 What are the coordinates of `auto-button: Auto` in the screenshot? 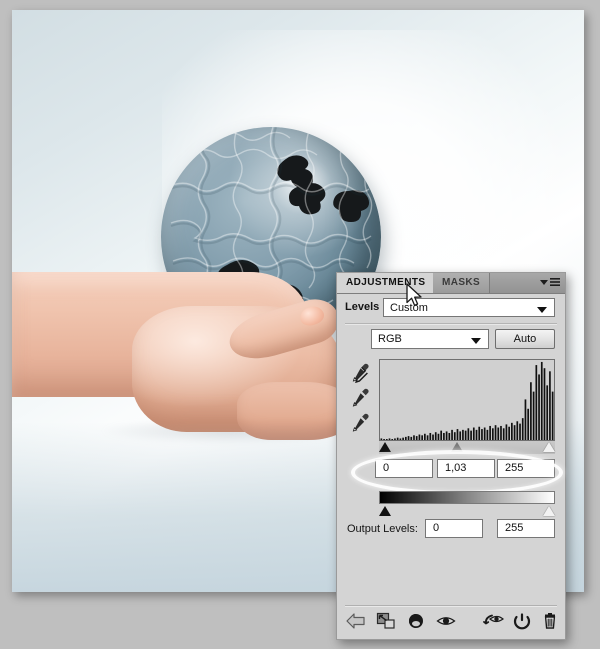 It's located at (525, 339).